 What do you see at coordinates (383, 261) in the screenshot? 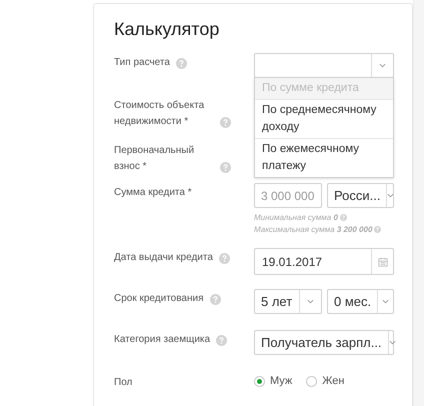
I see `calendar-icon` at bounding box center [383, 261].